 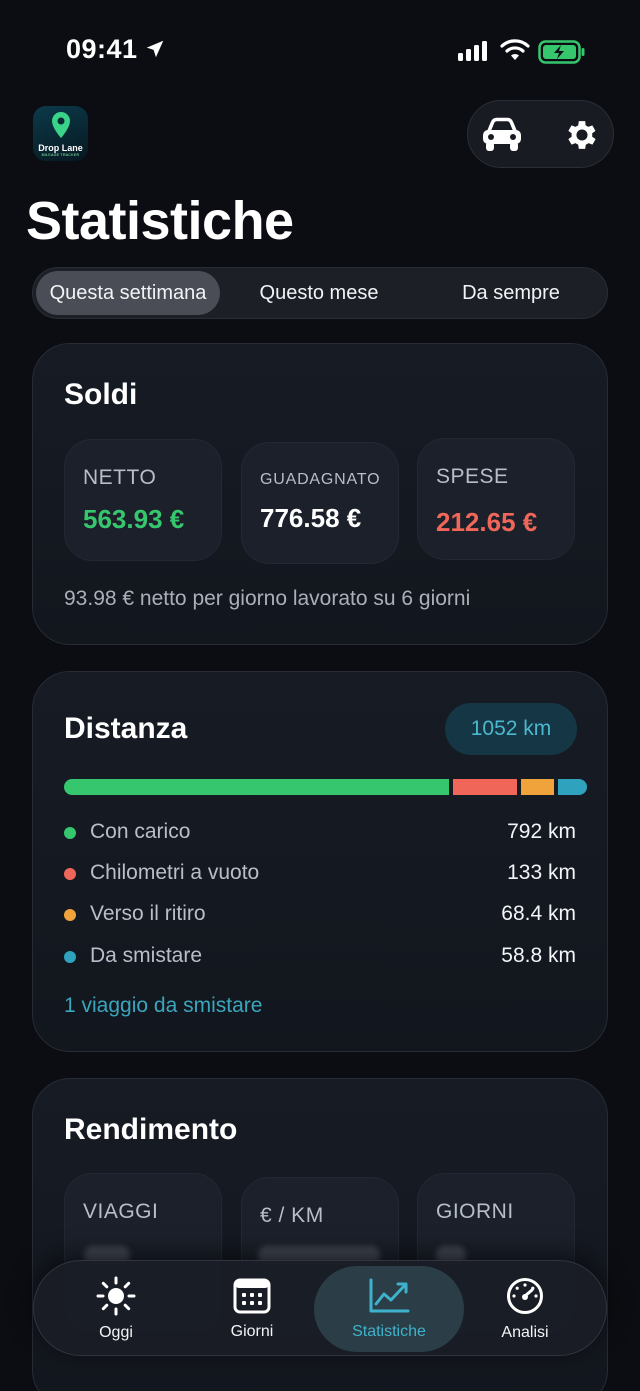 What do you see at coordinates (562, 54) in the screenshot?
I see `battery-charging-icon` at bounding box center [562, 54].